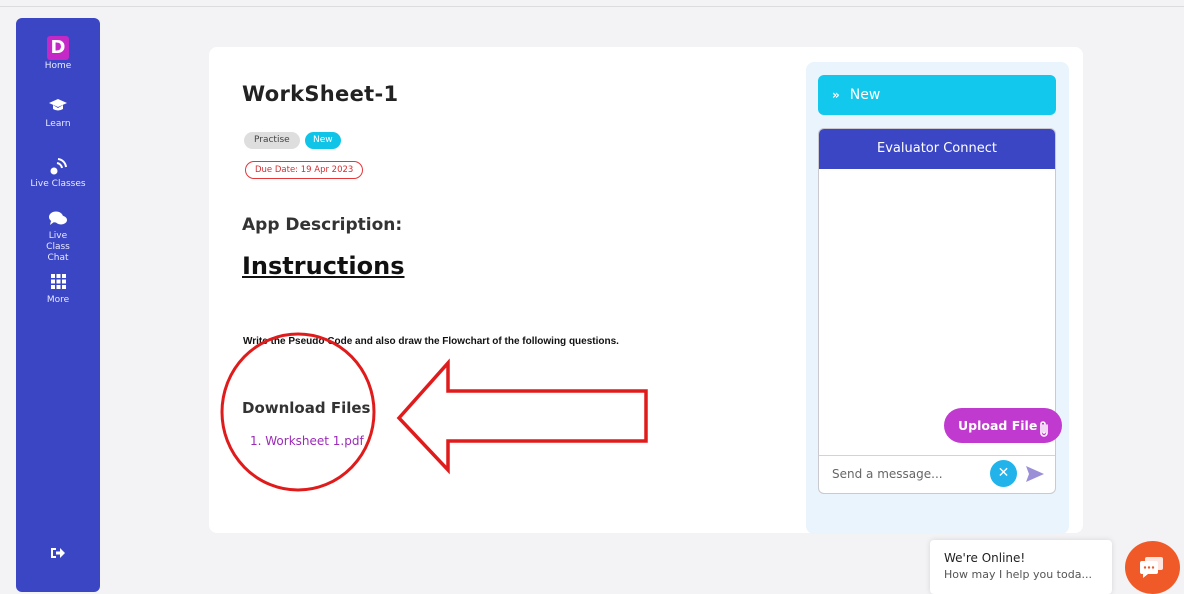 This screenshot has width=1184, height=594. I want to click on new-button-label: New, so click(865, 95).